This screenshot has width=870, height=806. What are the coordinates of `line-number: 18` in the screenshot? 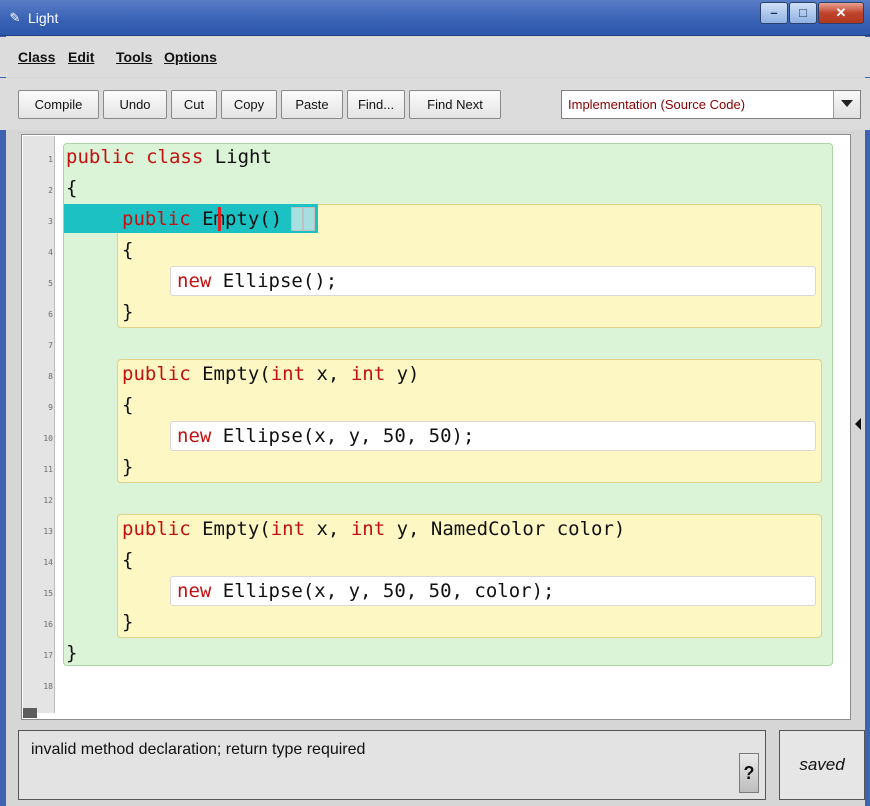 It's located at (48, 686).